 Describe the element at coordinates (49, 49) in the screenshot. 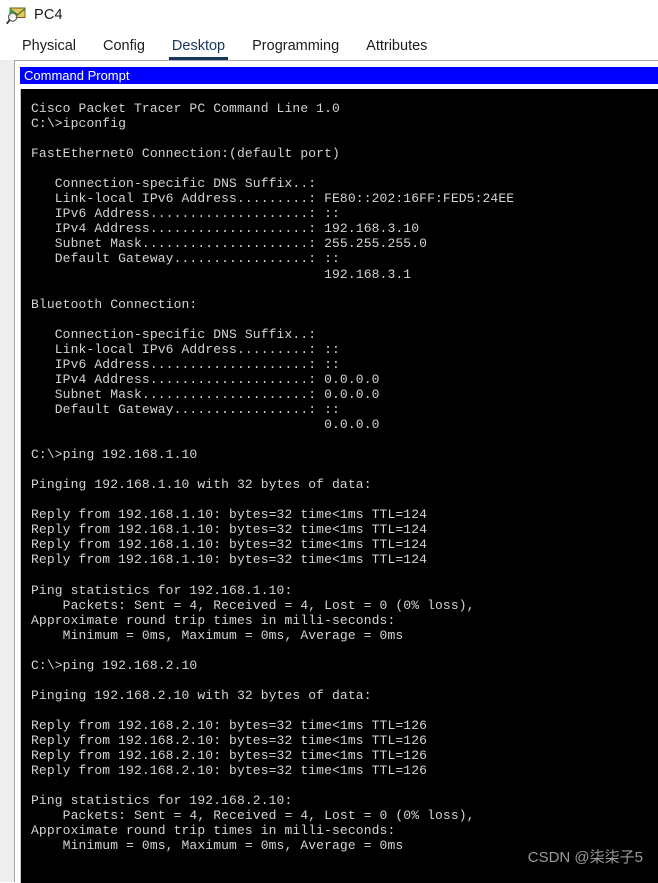

I see `tab-physical: Physical` at that location.